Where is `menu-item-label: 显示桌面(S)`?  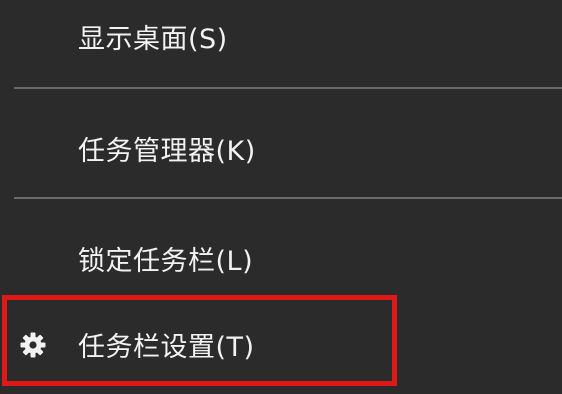
menu-item-label: 显示桌面(S) is located at coordinates (153, 39).